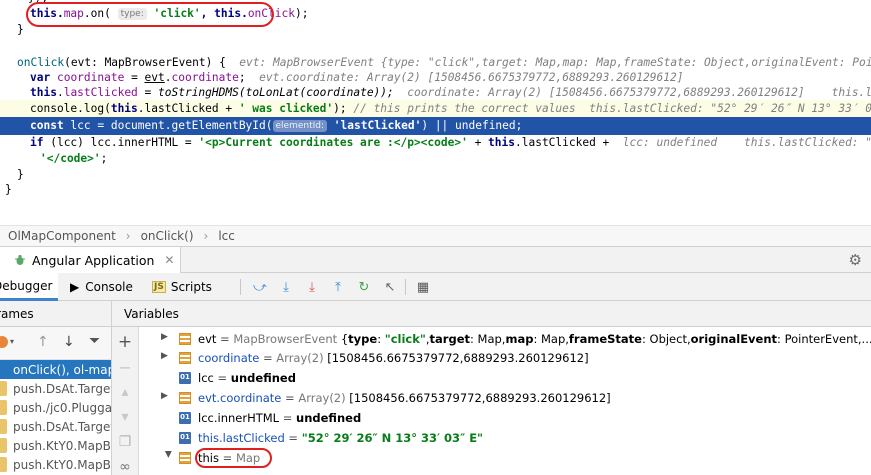 This screenshot has width=871, height=475. What do you see at coordinates (109, 287) in the screenshot?
I see `tab-console-label: Console` at bounding box center [109, 287].